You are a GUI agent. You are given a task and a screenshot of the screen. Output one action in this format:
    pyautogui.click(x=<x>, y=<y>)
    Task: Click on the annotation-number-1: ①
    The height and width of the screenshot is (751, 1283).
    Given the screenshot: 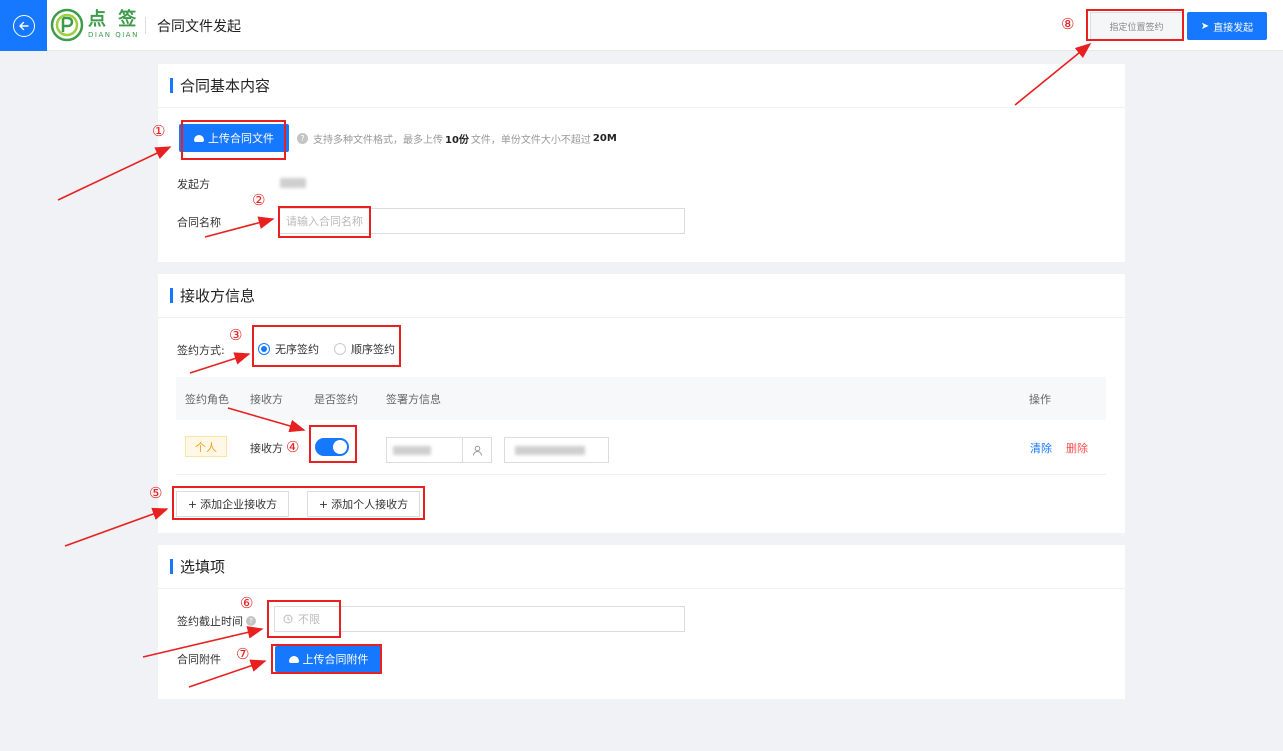 What is the action you would take?
    pyautogui.click(x=159, y=131)
    